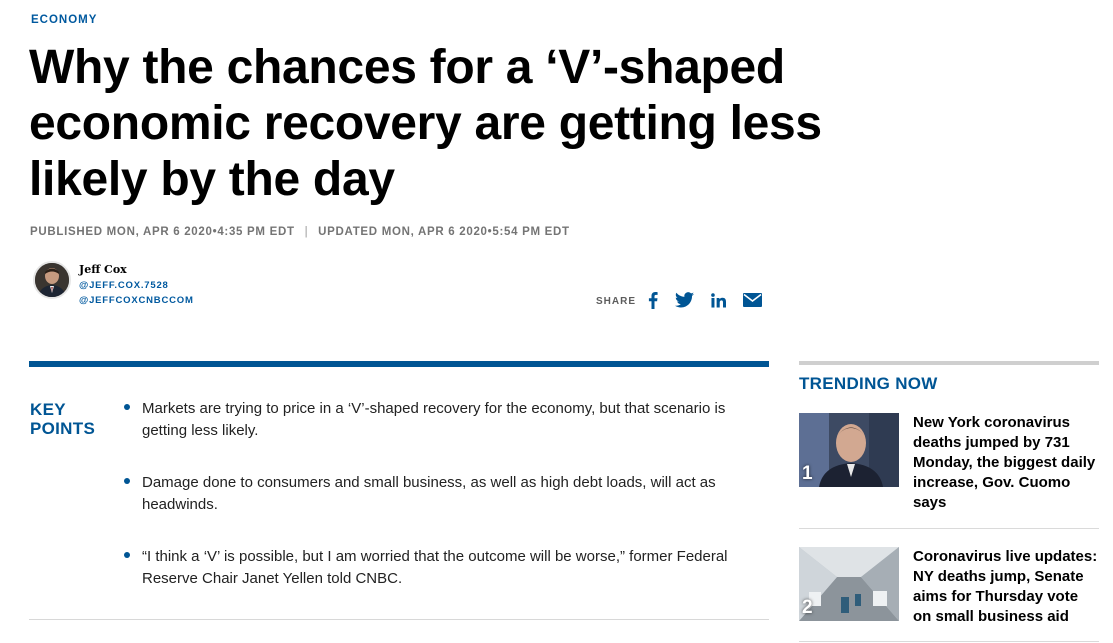 This screenshot has height=643, width=1113. I want to click on section-tag: ECONOMY, so click(64, 20).